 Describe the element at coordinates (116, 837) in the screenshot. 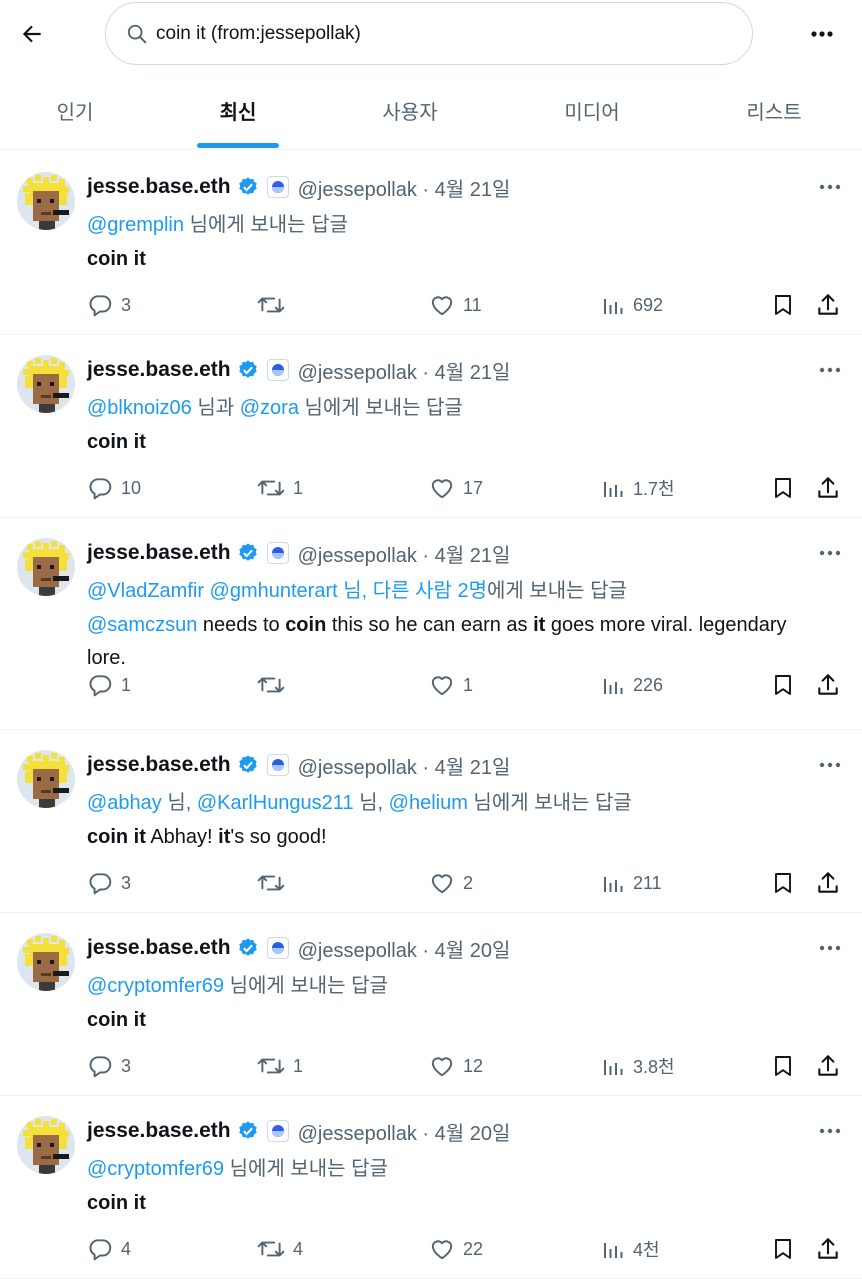

I see `tweet-text-segment: coin it` at that location.